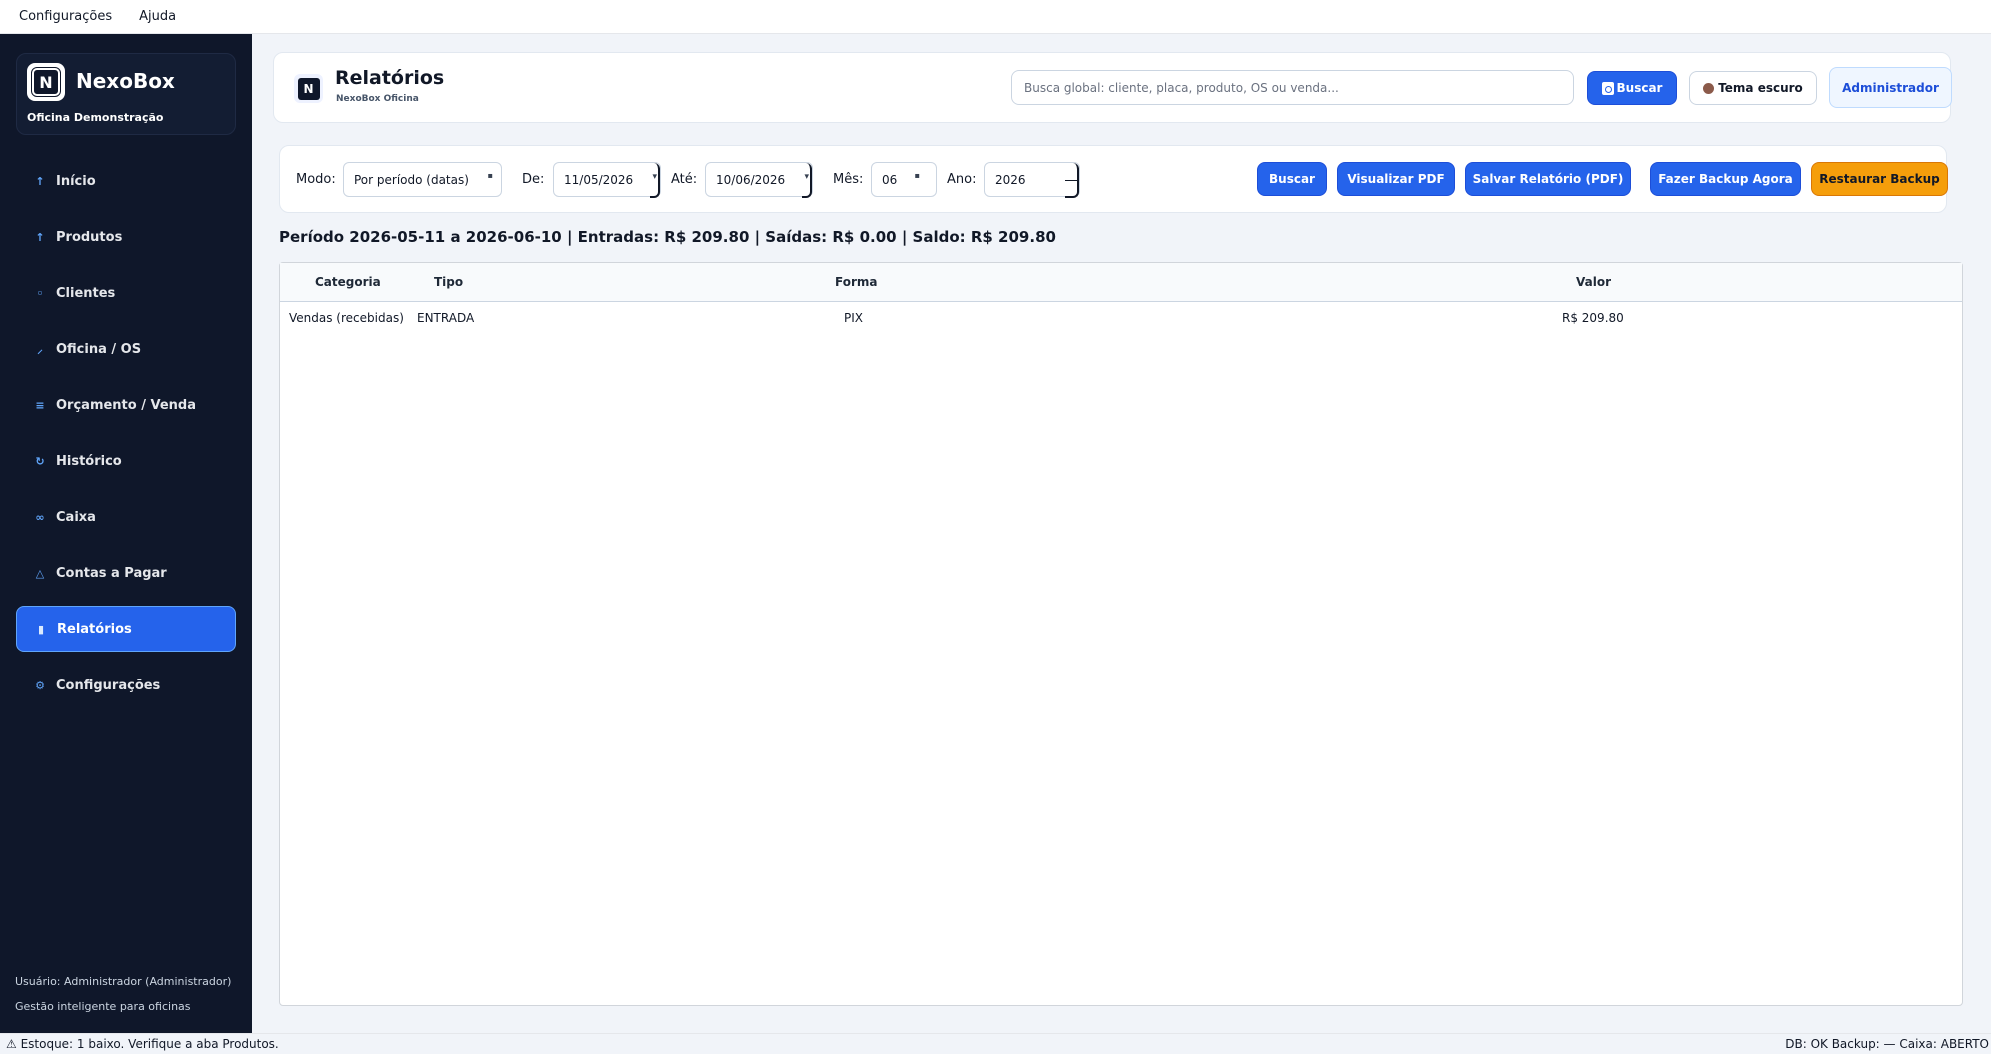 The image size is (1991, 1054). I want to click on view-pdf-button: Visualizar PDF, so click(1396, 179).